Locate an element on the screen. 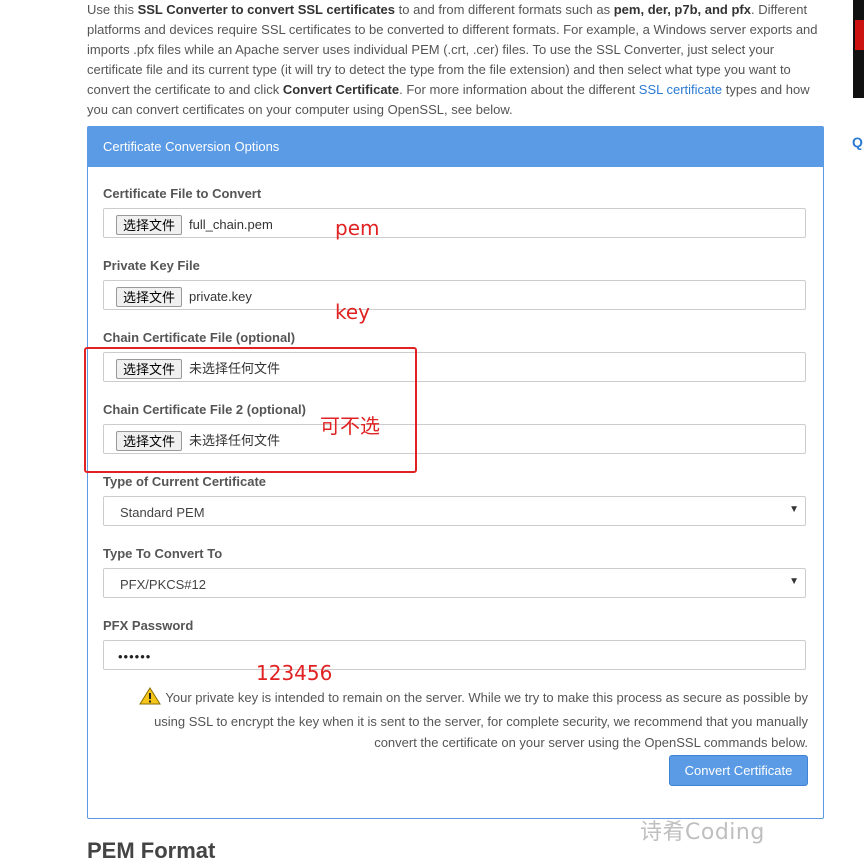 The image size is (864, 864). intro-text-part: to and from different formats such as is located at coordinates (504, 9).